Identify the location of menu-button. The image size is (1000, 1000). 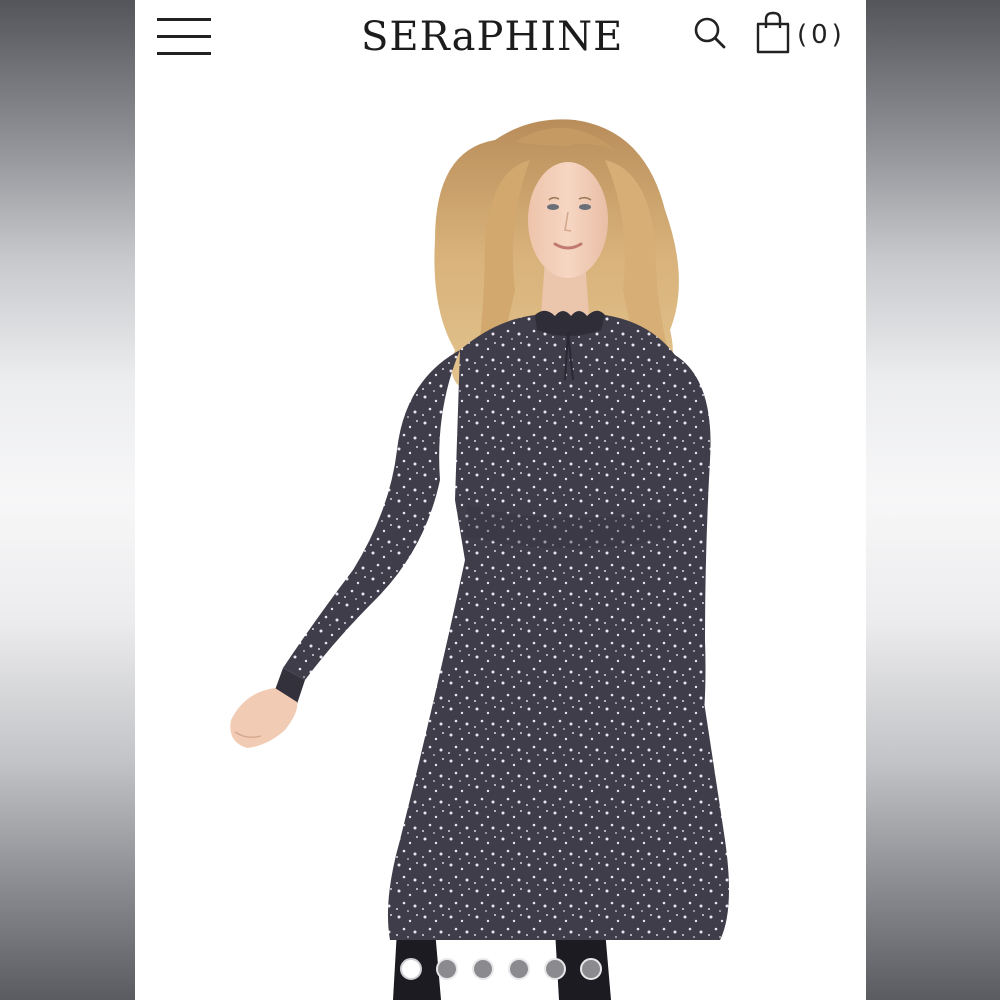
(185, 38).